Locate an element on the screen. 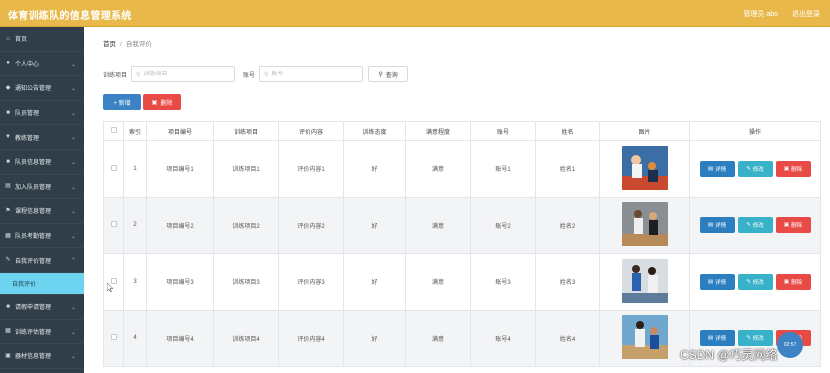  column-header: 训练态度 is located at coordinates (374, 131).